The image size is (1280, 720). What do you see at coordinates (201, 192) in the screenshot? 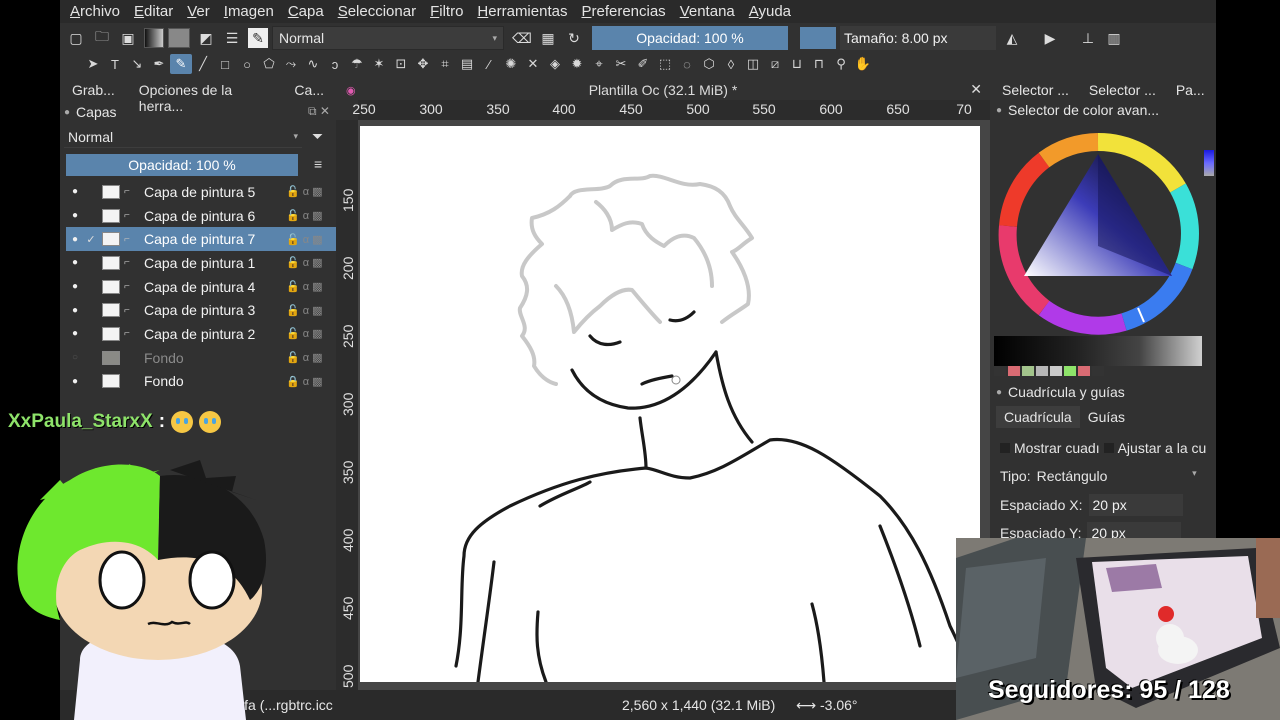
I see `layer-row: ● ⌐ Capa de pintura 5 🔓 α ▩` at bounding box center [201, 192].